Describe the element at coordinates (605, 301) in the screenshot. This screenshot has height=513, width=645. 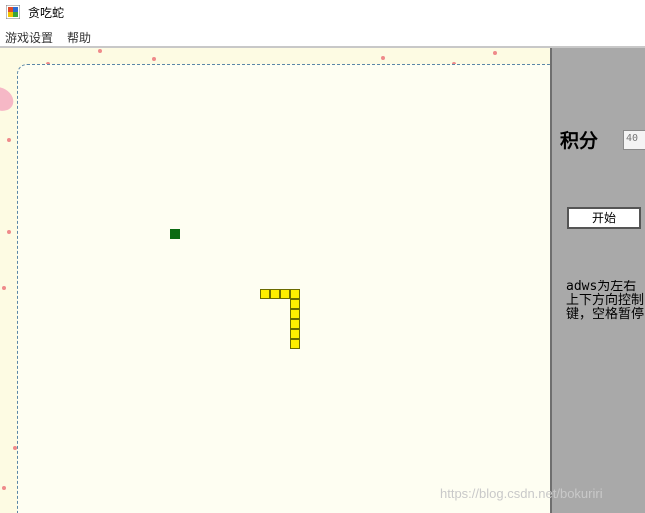
I see `controls-help-text: adws为左右上下方向控制键，空格暂停` at that location.